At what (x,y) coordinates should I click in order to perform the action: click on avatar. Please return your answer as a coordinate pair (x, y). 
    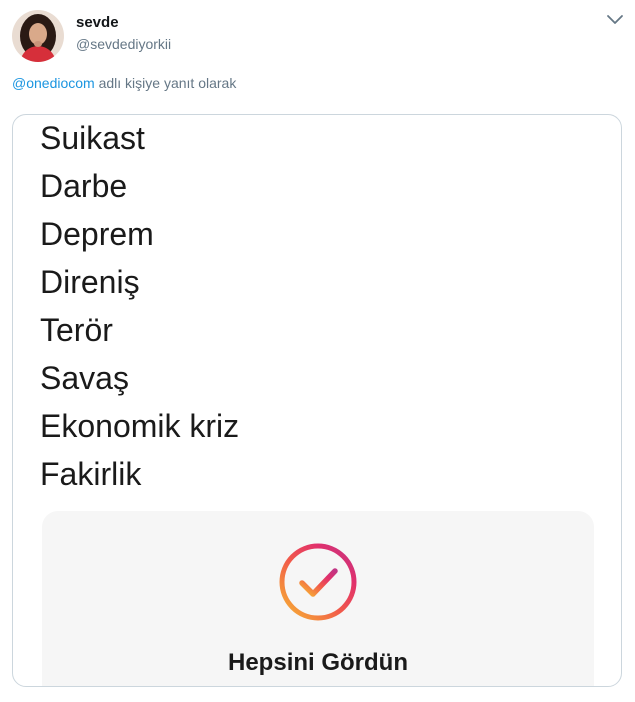
    Looking at the image, I should click on (38, 36).